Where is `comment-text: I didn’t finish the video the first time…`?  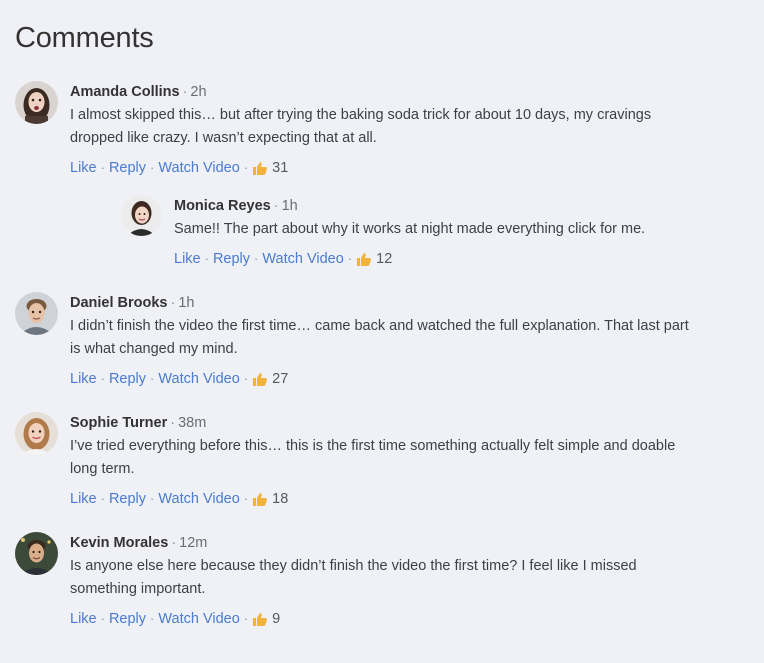 comment-text: I didn’t finish the video the first time… is located at coordinates (379, 337).